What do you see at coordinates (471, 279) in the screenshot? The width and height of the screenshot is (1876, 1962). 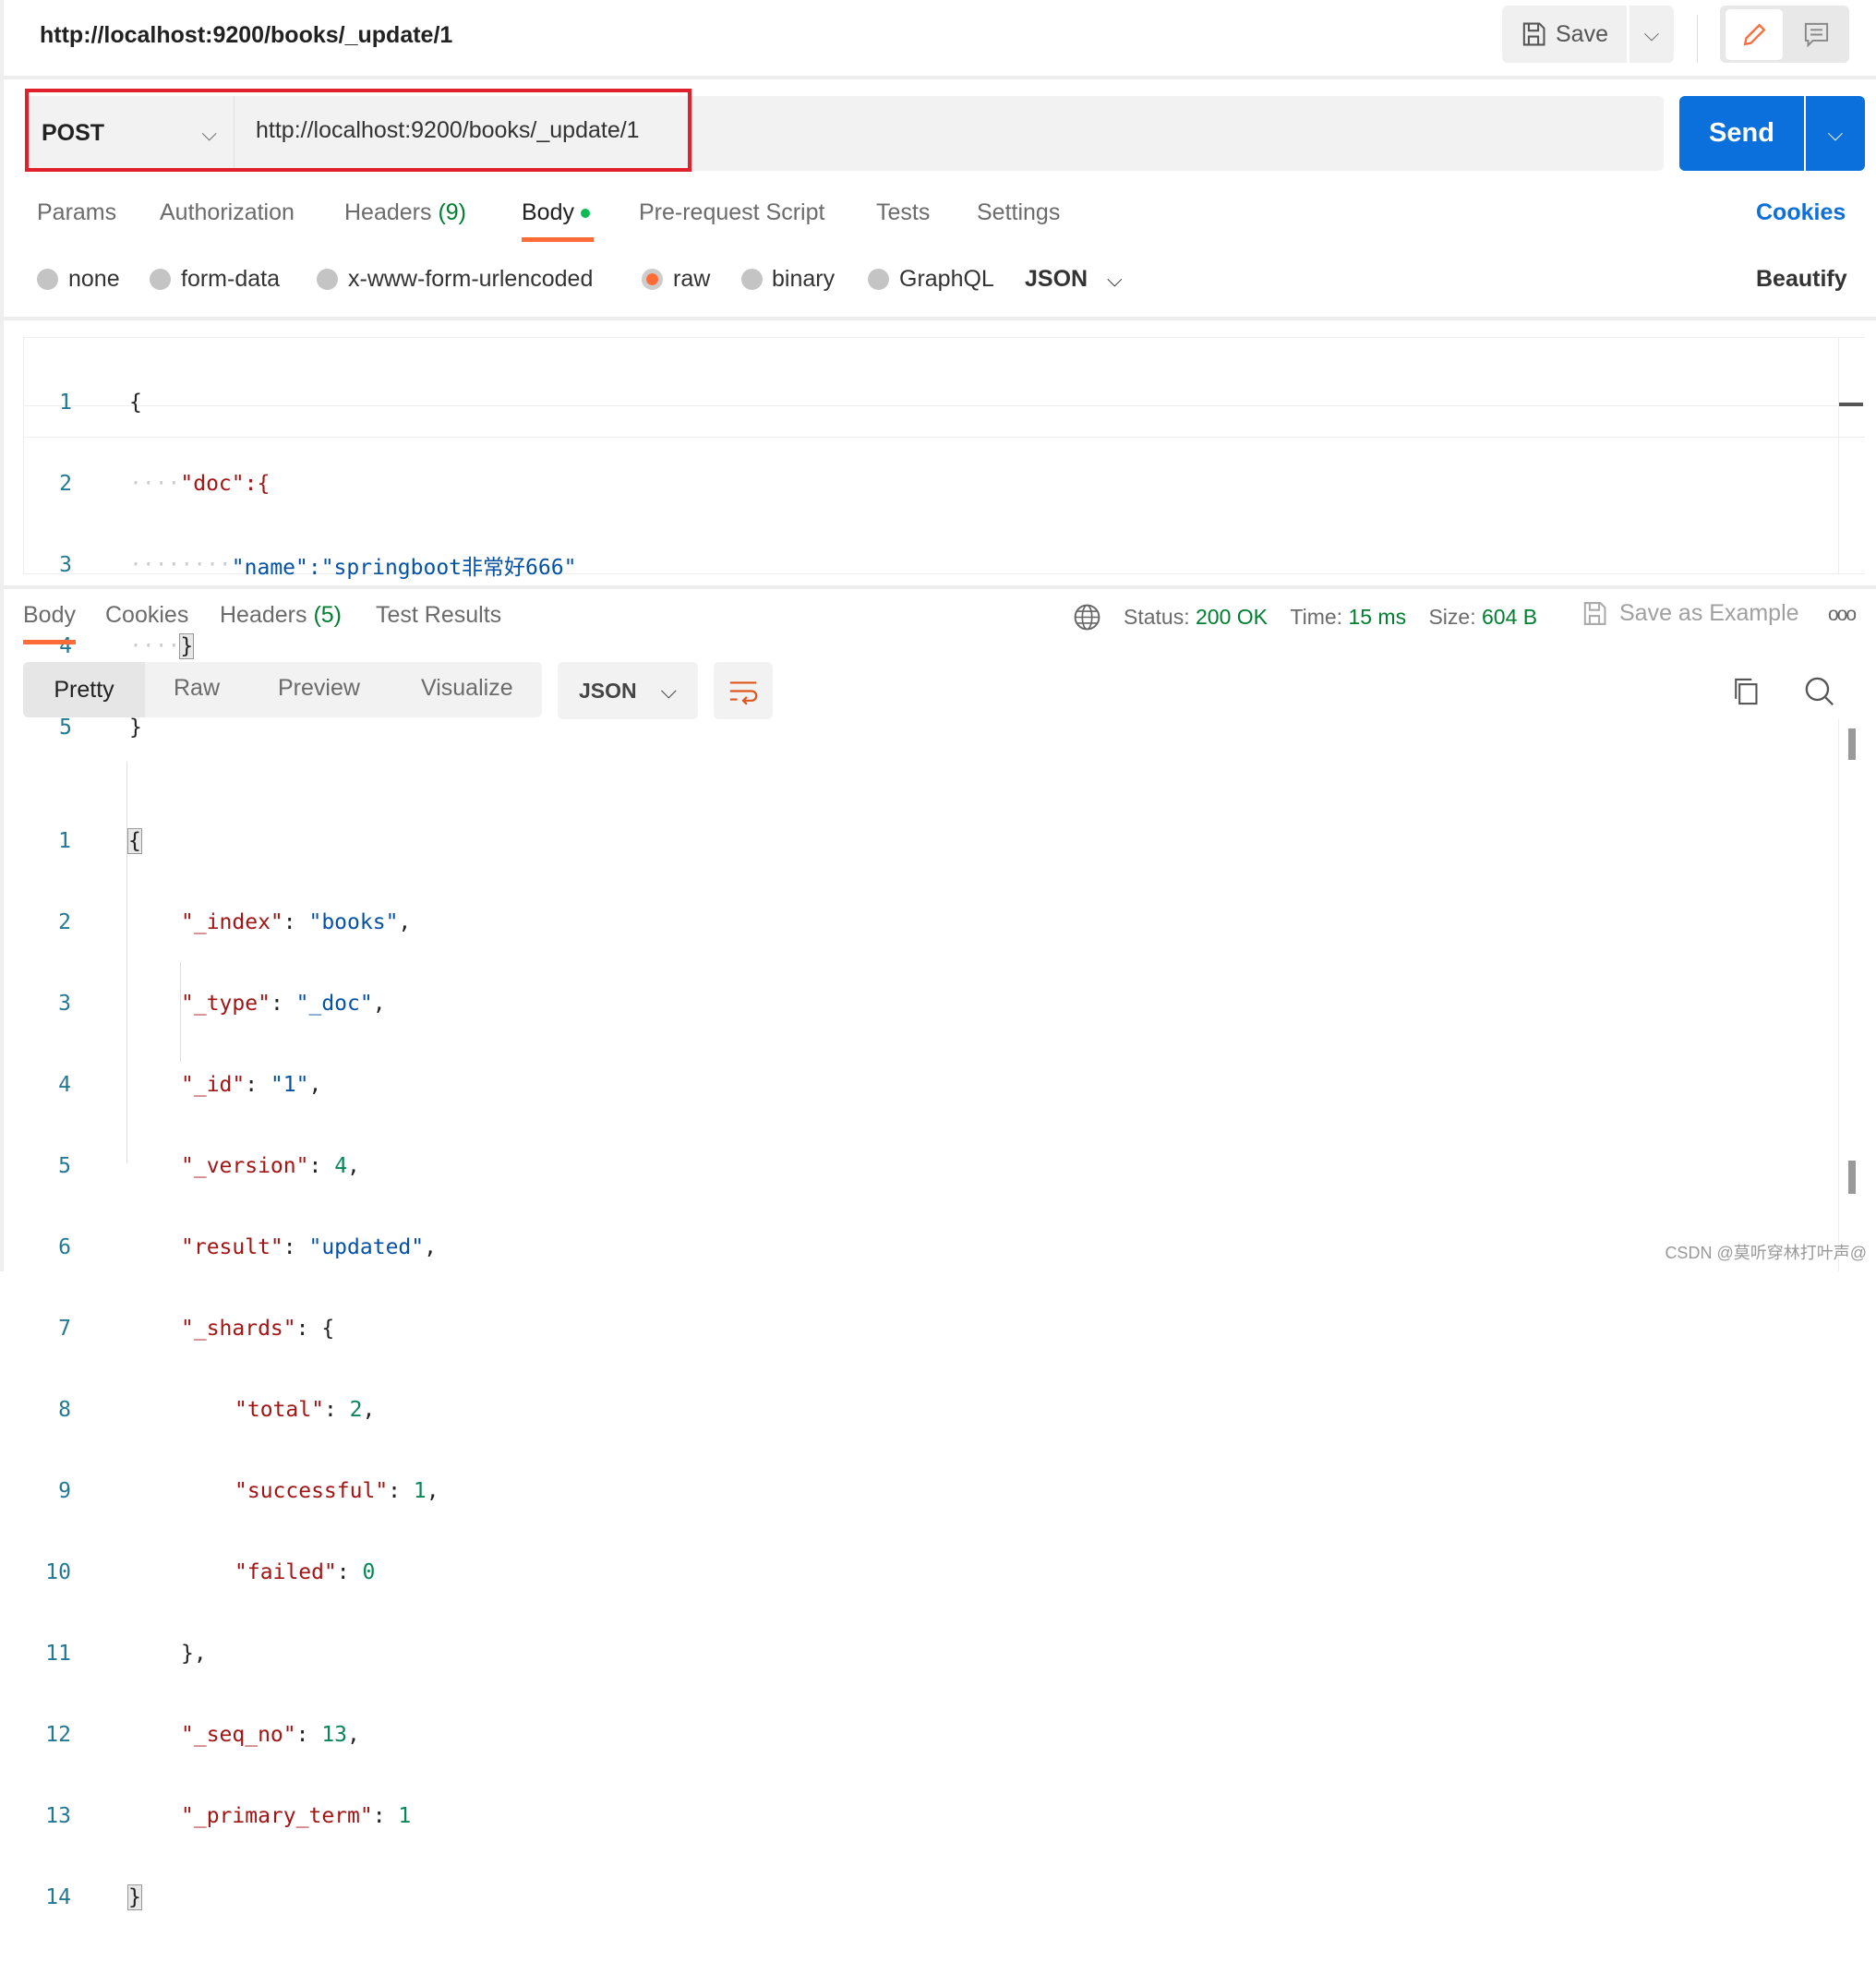 I see `radio-label: x-www-form-urlencoded` at bounding box center [471, 279].